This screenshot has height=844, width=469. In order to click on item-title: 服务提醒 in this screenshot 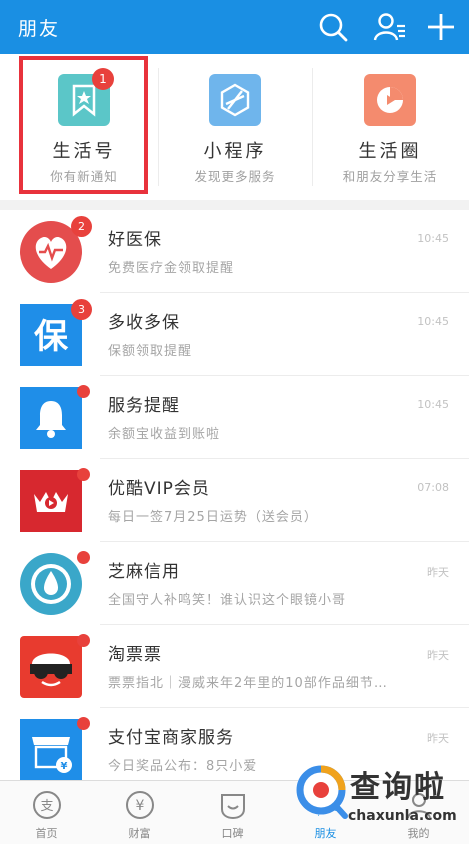, I will do `click(144, 406)`.